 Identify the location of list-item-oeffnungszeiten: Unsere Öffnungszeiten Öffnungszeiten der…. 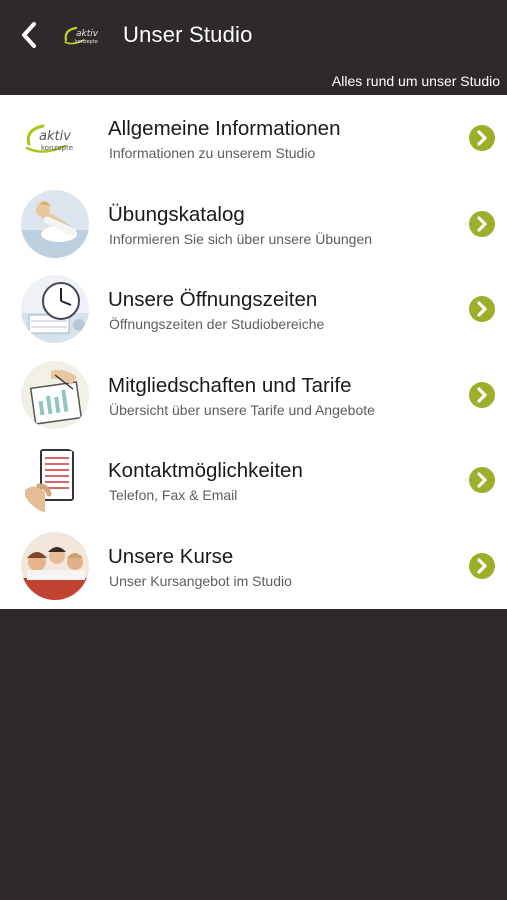
(253, 309).